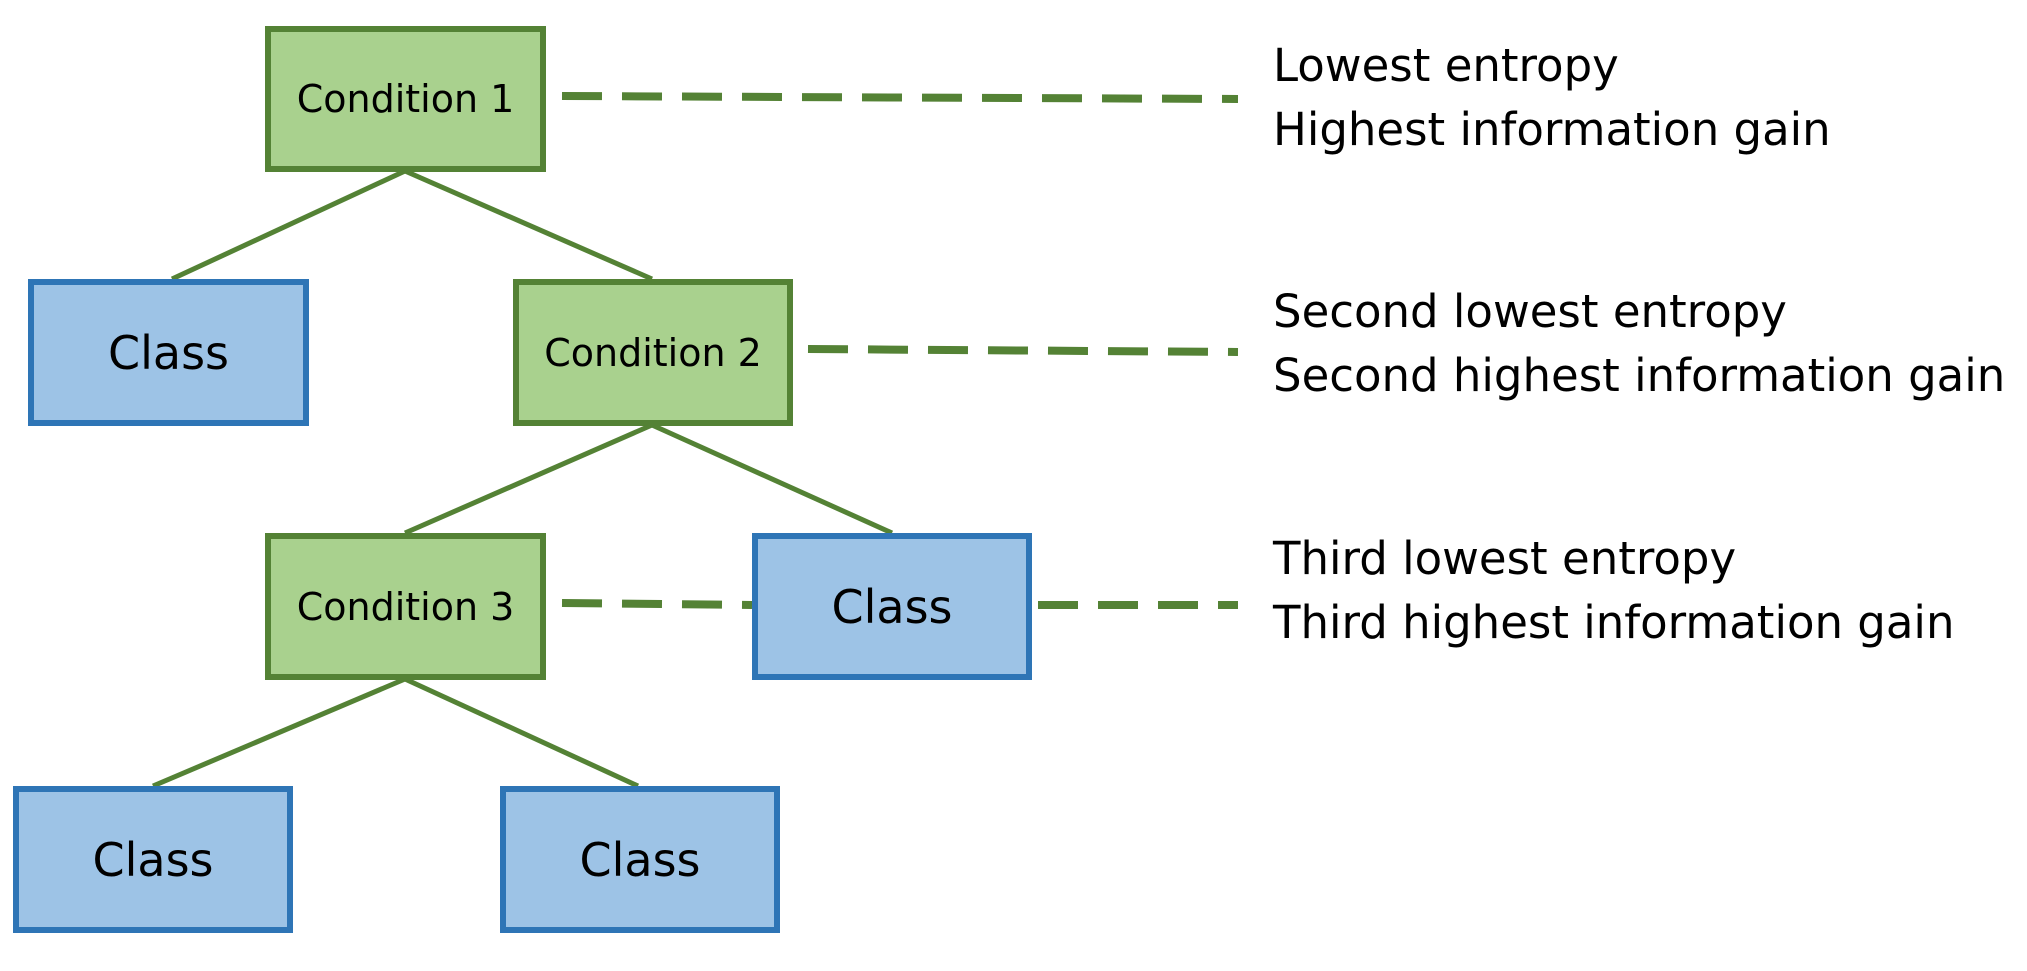 The width and height of the screenshot is (2027, 971). I want to click on condition-1-node: Condition 1, so click(405, 99).